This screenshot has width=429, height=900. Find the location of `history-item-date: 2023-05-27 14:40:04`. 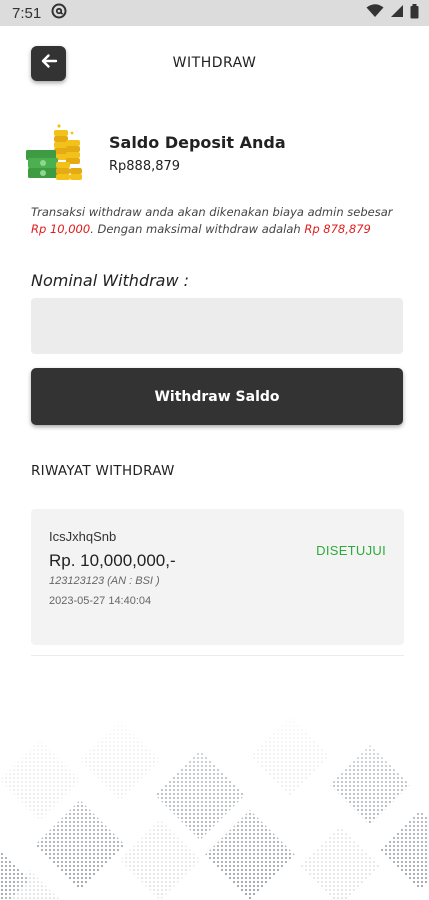

history-item-date: 2023-05-27 14:40:04 is located at coordinates (100, 601).